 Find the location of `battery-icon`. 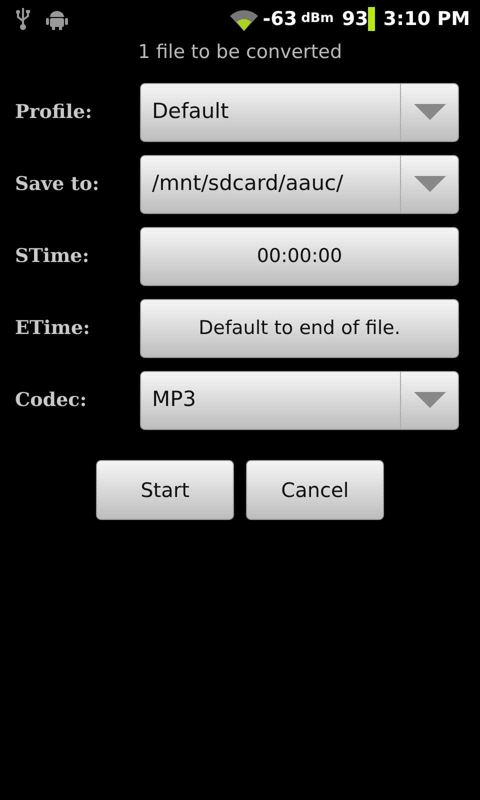

battery-icon is located at coordinates (372, 19).